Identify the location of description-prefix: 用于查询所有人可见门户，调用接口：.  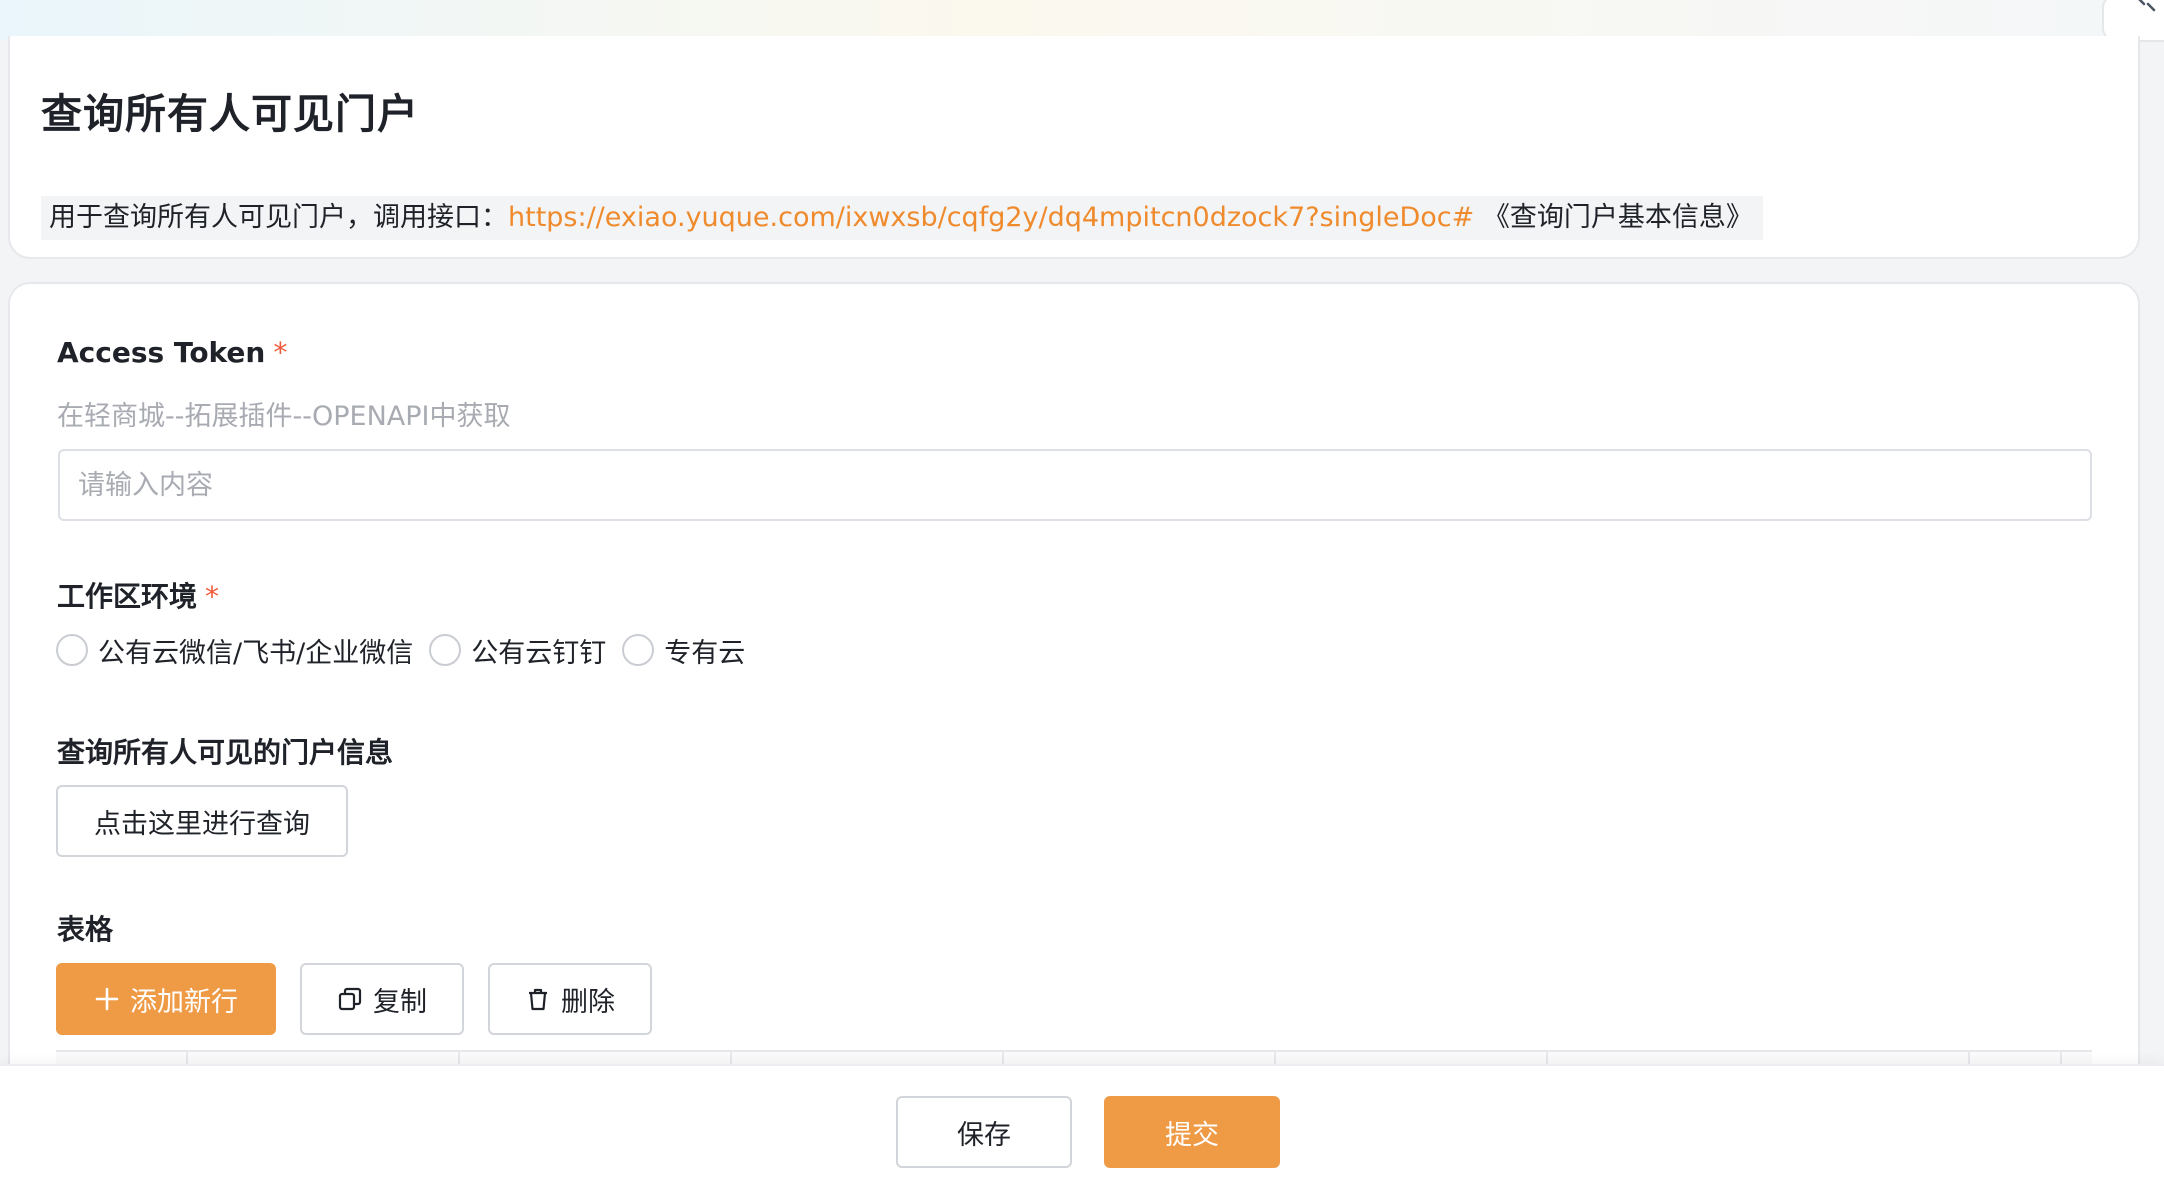
(278, 217).